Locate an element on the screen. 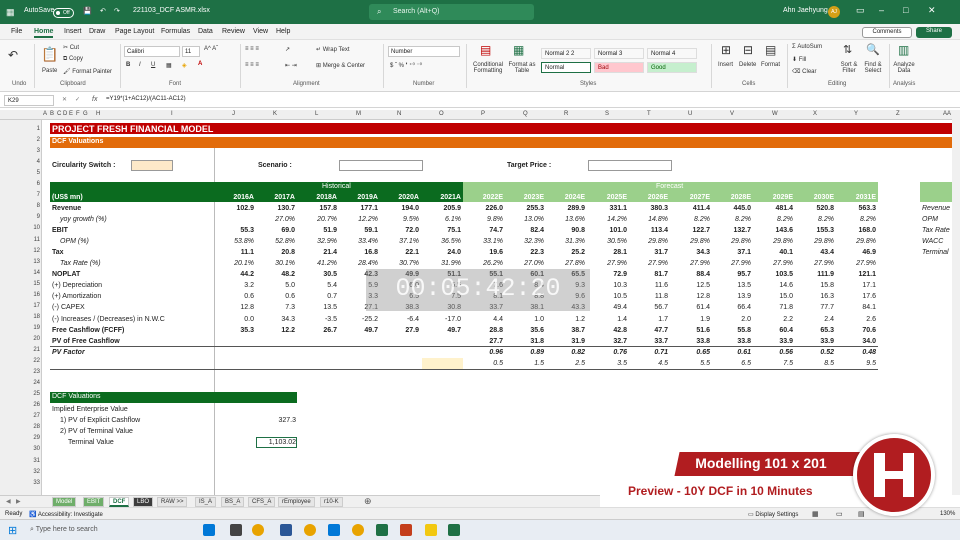  value-cell: 0.65 is located at coordinates (690, 352).